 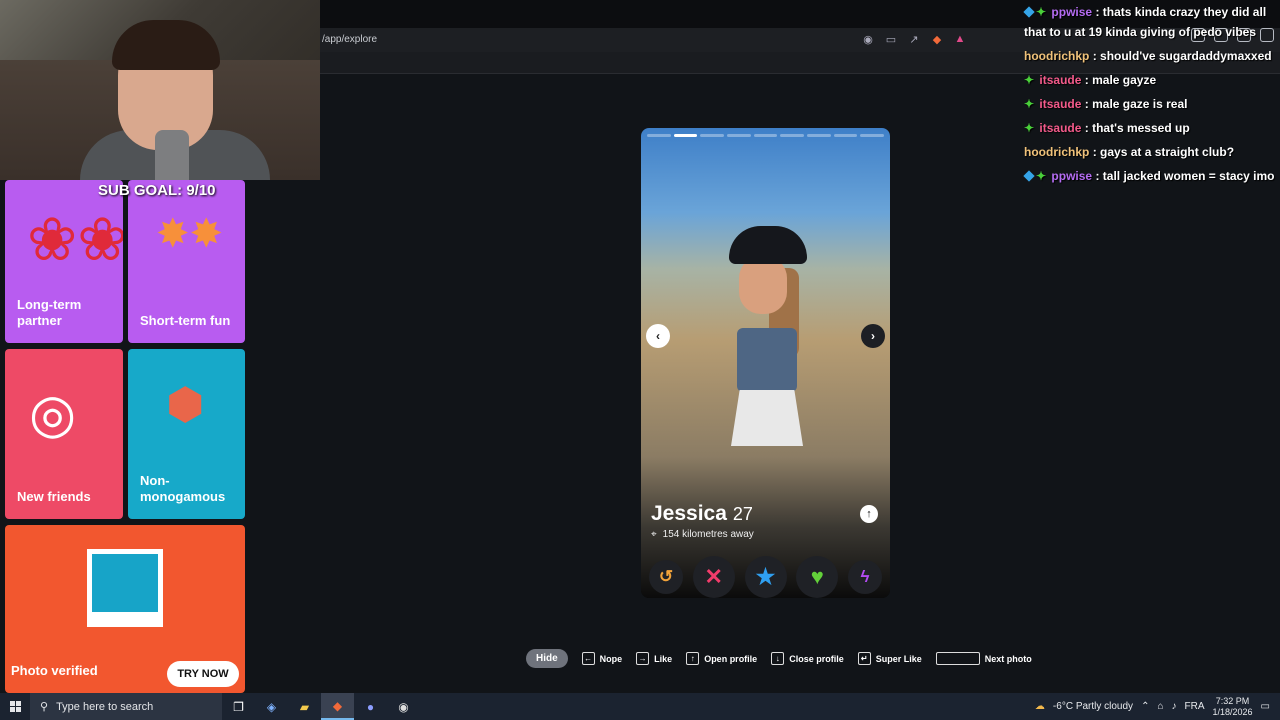 What do you see at coordinates (957, 658) in the screenshot?
I see `space-key-icon` at bounding box center [957, 658].